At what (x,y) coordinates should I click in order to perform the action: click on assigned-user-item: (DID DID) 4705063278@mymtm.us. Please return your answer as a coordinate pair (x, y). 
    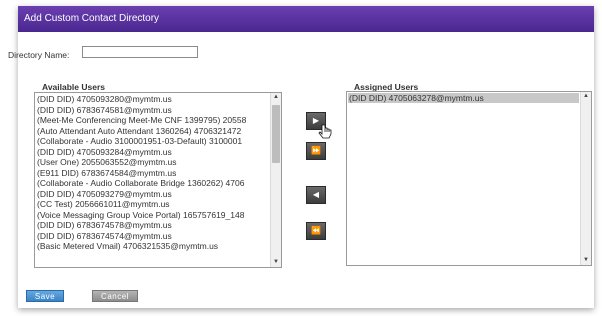
    Looking at the image, I should click on (463, 98).